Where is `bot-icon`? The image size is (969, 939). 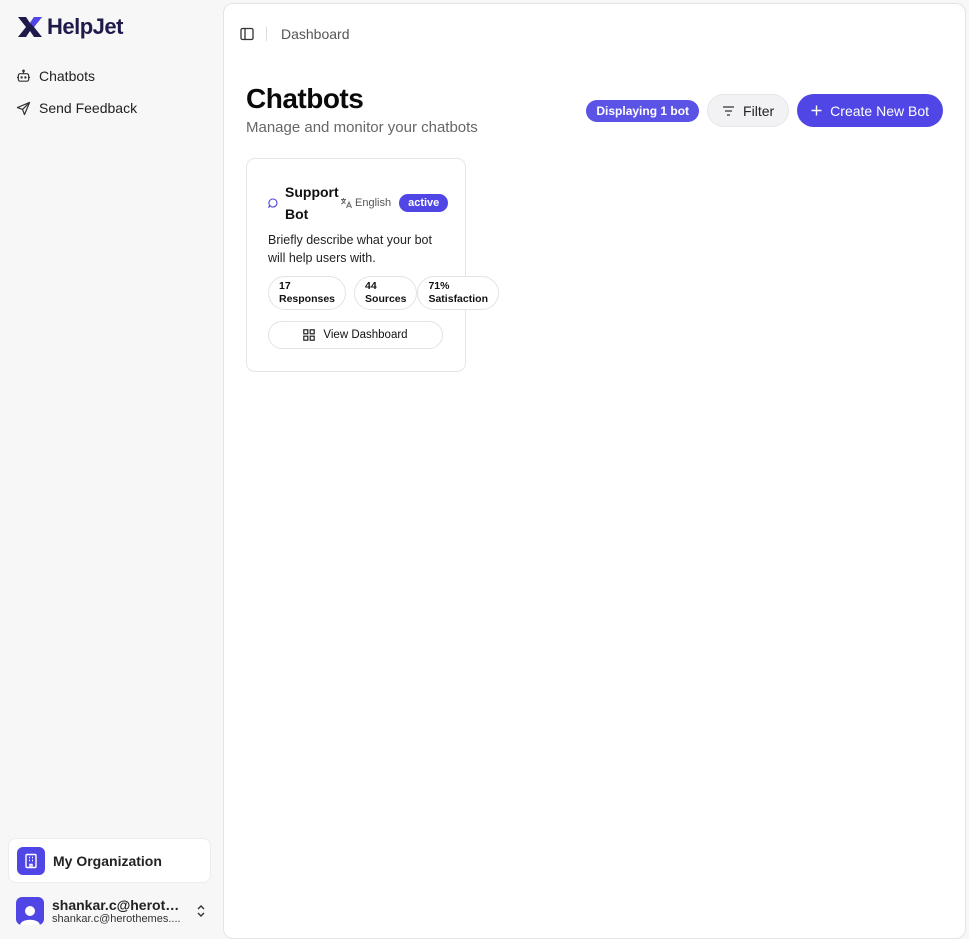 bot-icon is located at coordinates (23, 75).